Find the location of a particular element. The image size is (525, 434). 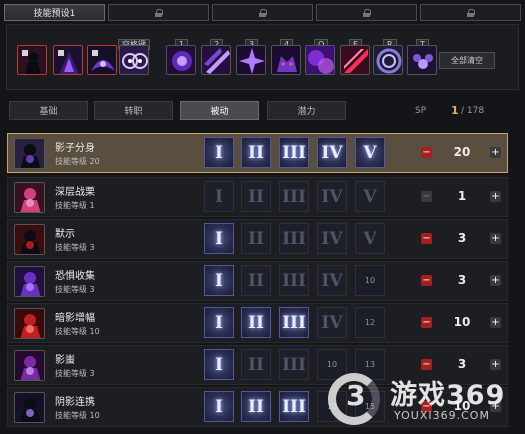

dark-burst-icon is located at coordinates (251, 60).